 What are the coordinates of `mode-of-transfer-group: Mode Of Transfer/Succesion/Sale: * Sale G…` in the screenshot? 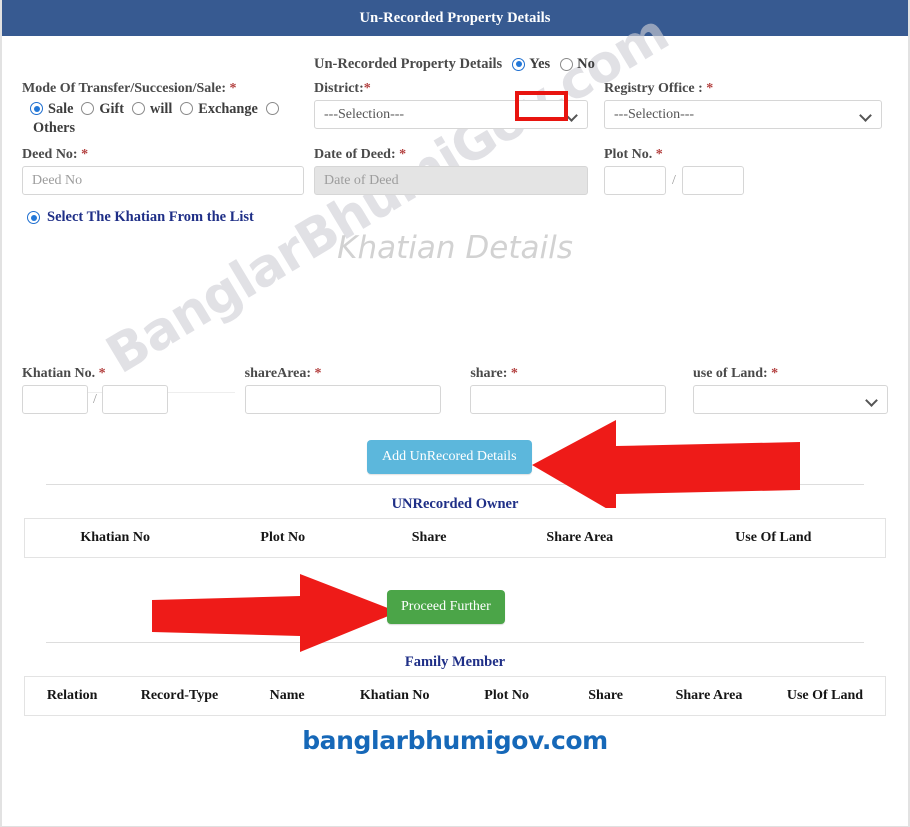 It's located at (168, 109).